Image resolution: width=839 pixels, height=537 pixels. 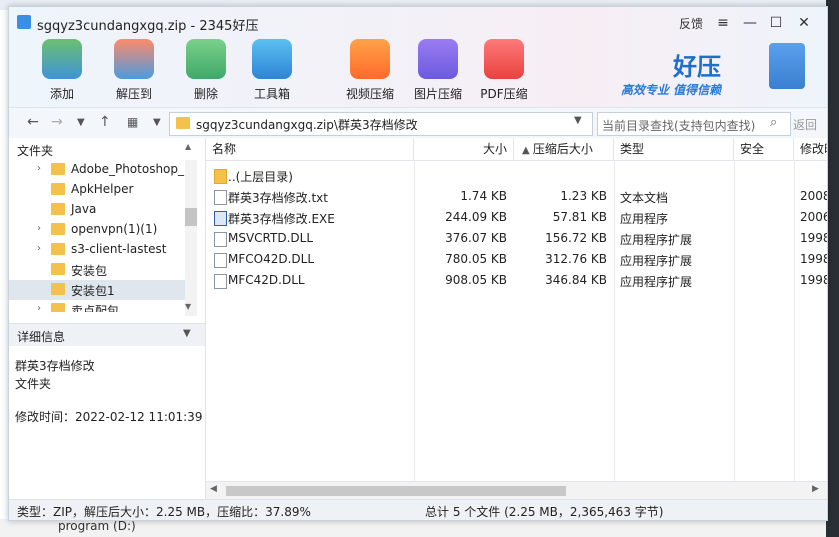 I want to click on toolbox-label: 工具箱, so click(x=271, y=94).